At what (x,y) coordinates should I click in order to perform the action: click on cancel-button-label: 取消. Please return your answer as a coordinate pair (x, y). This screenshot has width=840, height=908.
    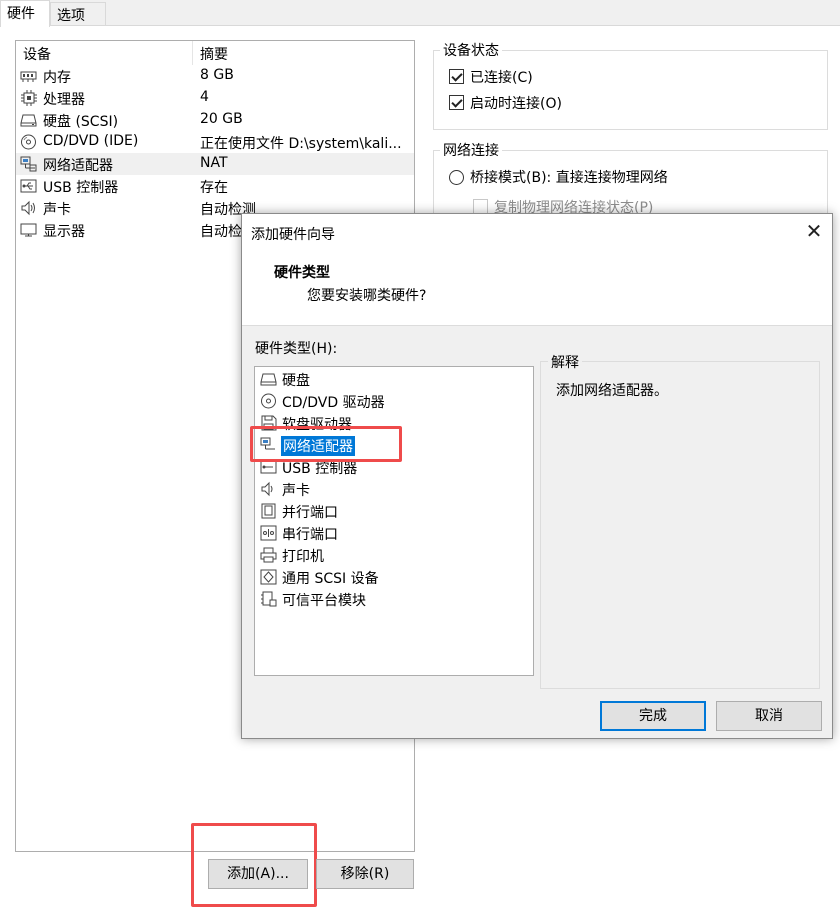
    Looking at the image, I should click on (769, 716).